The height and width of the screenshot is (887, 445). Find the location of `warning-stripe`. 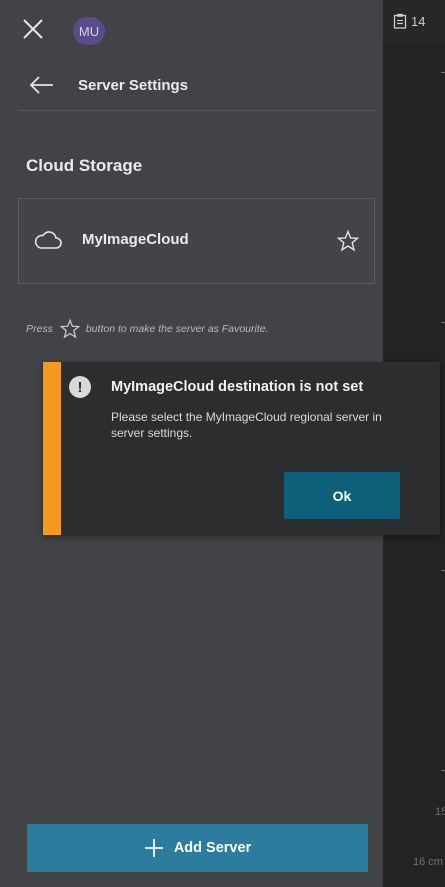

warning-stripe is located at coordinates (52, 448).